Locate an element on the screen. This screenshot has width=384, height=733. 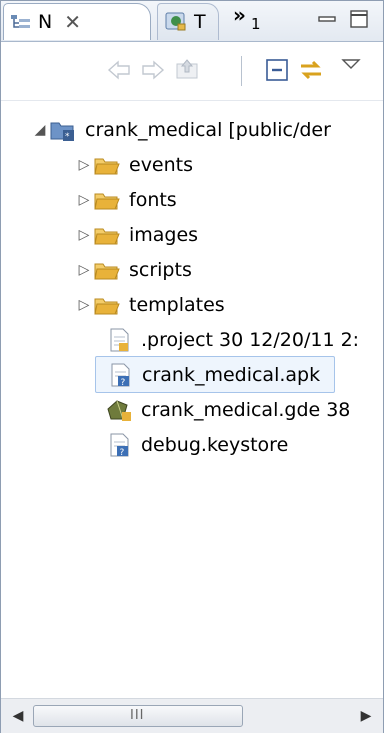
tab-navigator: N ✕ is located at coordinates (77, 21).